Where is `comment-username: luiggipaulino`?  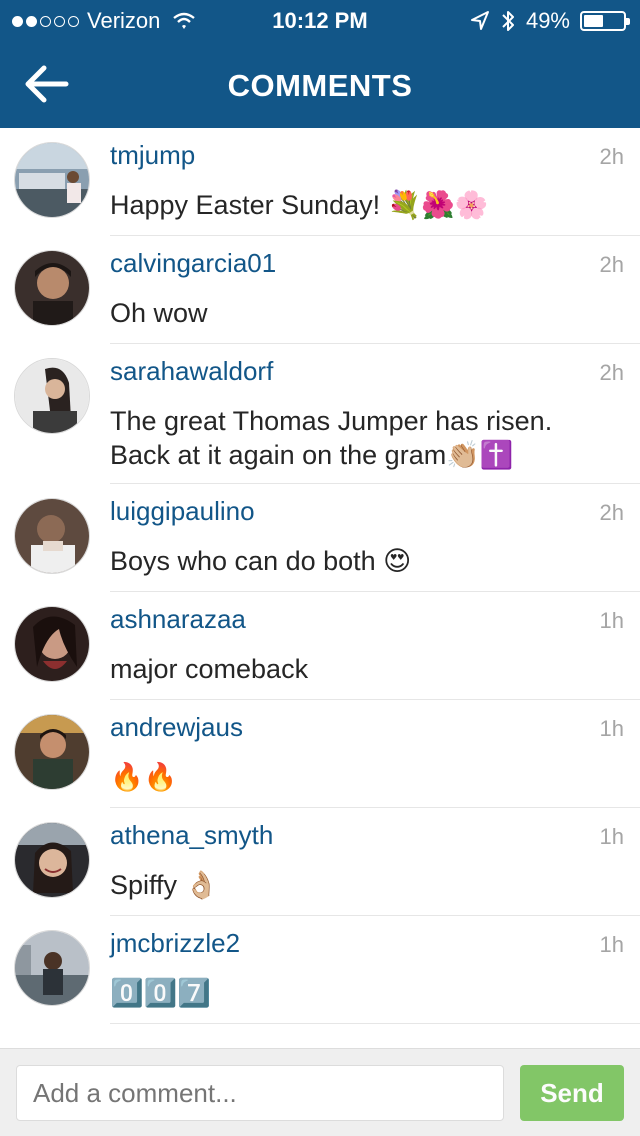
comment-username: luiggipaulino is located at coordinates (182, 511).